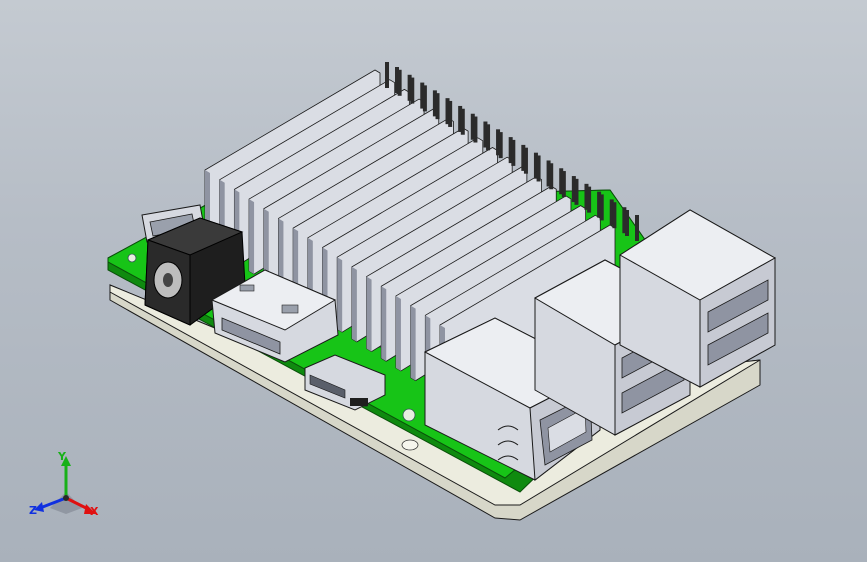 The height and width of the screenshot is (562, 867). I want to click on triad-origin, so click(66, 498).